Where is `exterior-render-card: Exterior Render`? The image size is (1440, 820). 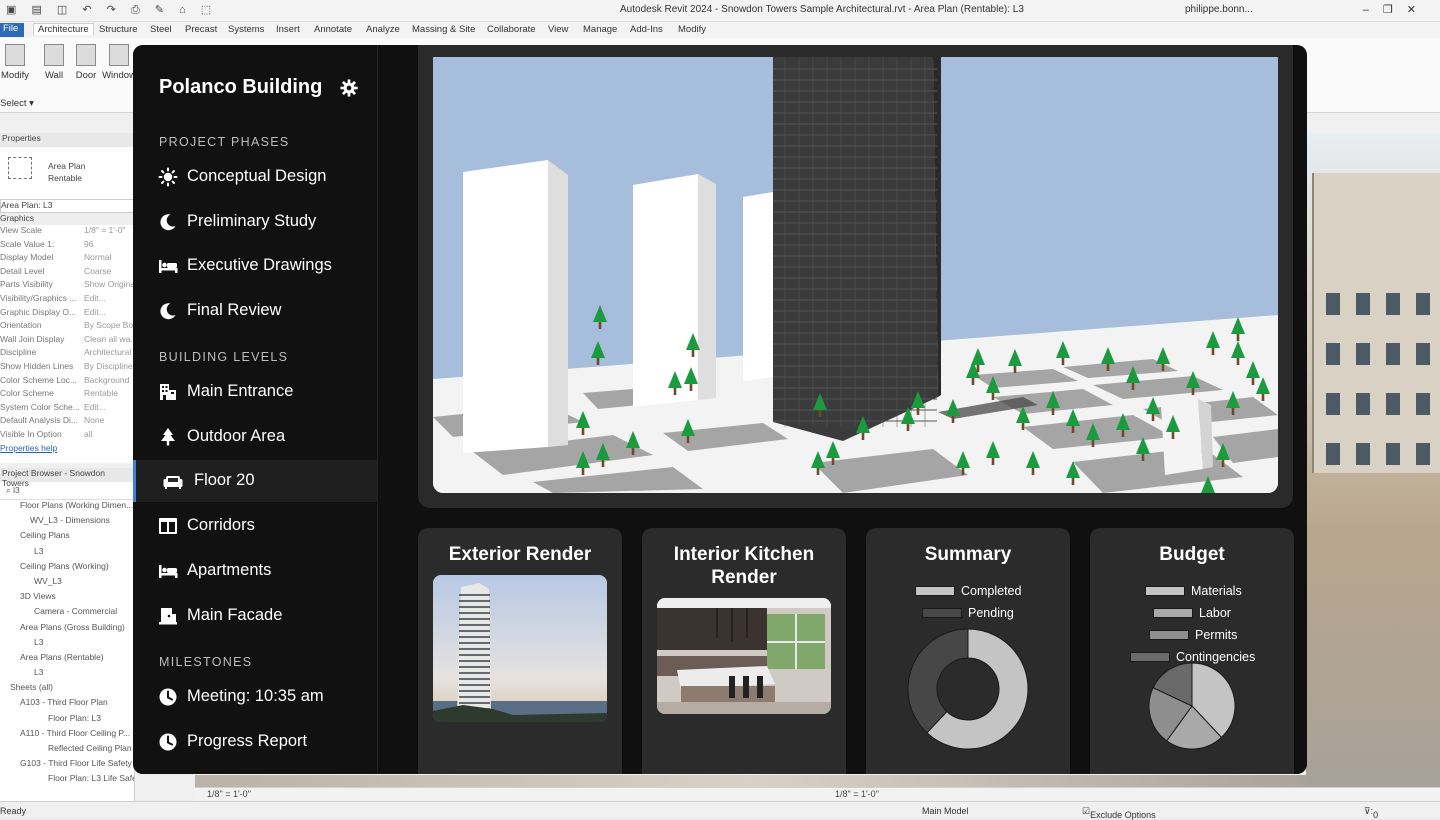 exterior-render-card: Exterior Render is located at coordinates (520, 651).